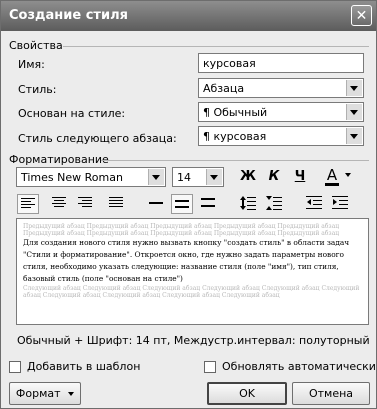  I want to click on single-spacing-button, so click(156, 204).